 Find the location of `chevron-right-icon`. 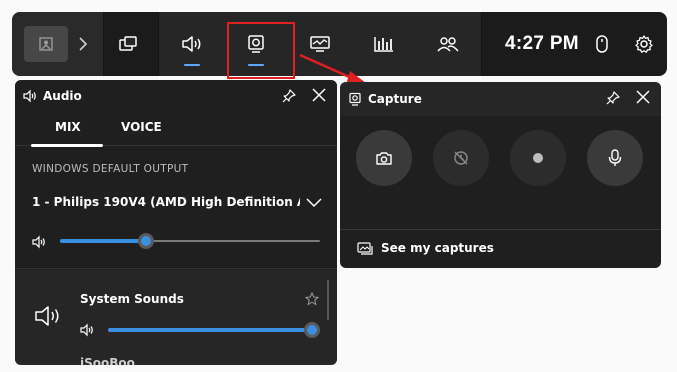

chevron-right-icon is located at coordinates (83, 44).